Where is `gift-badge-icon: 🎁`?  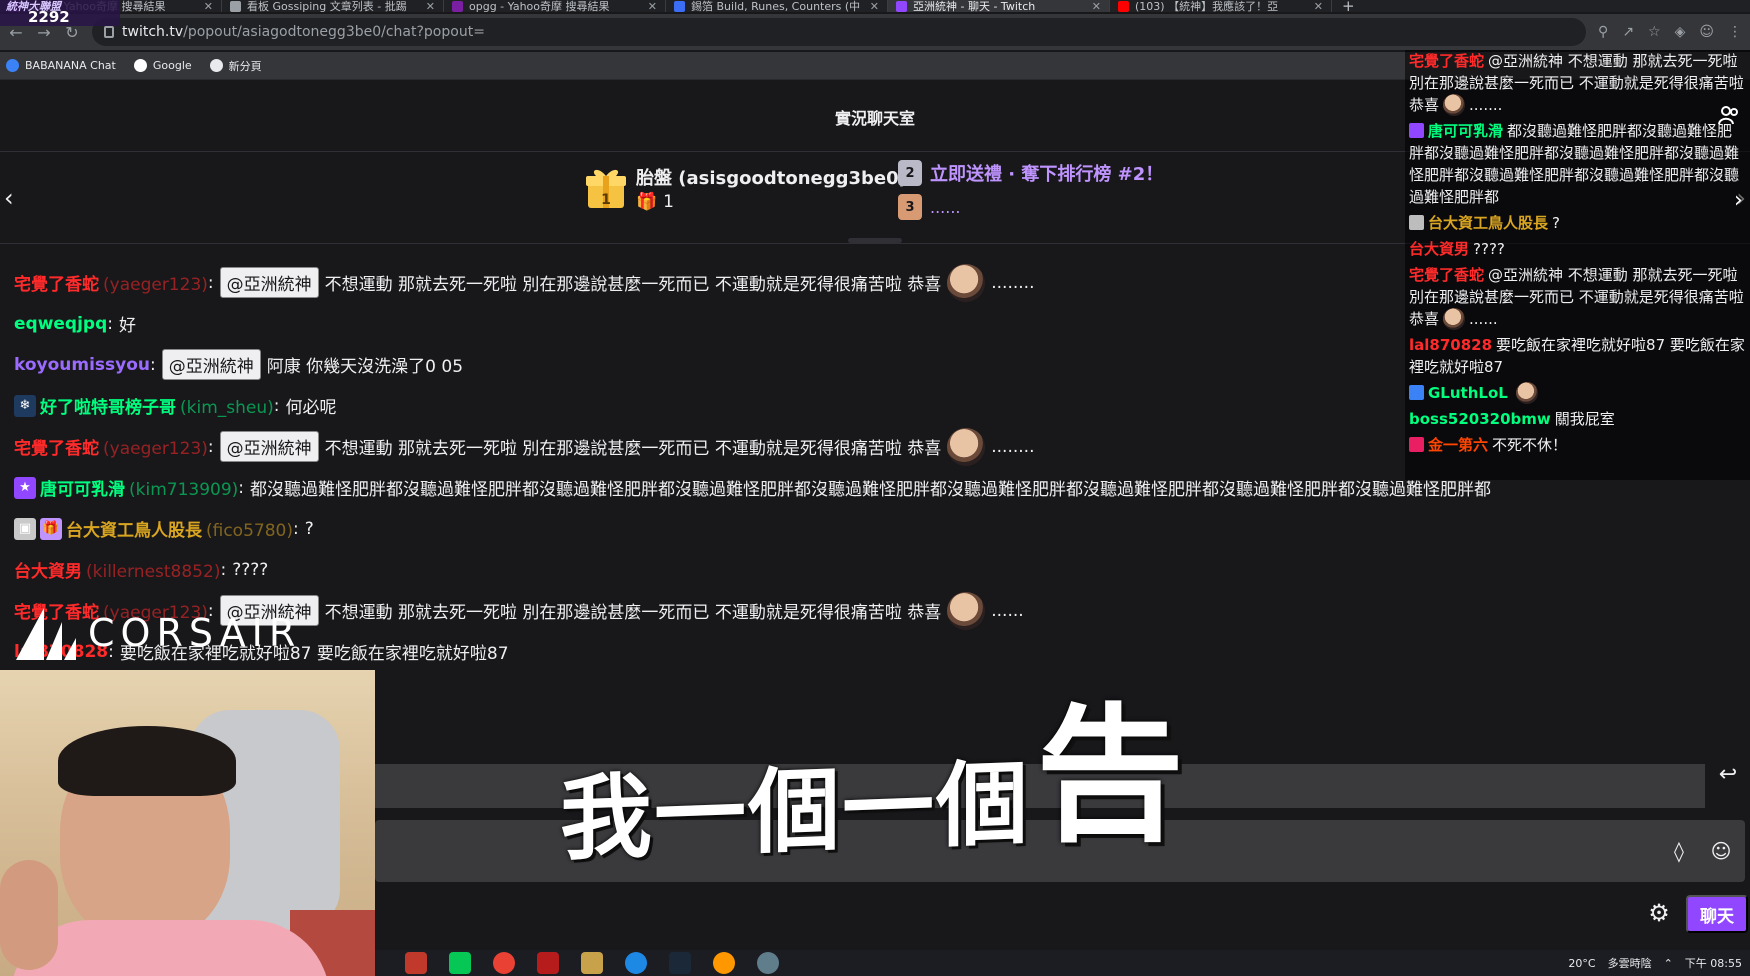
gift-badge-icon: 🎁 is located at coordinates (51, 528).